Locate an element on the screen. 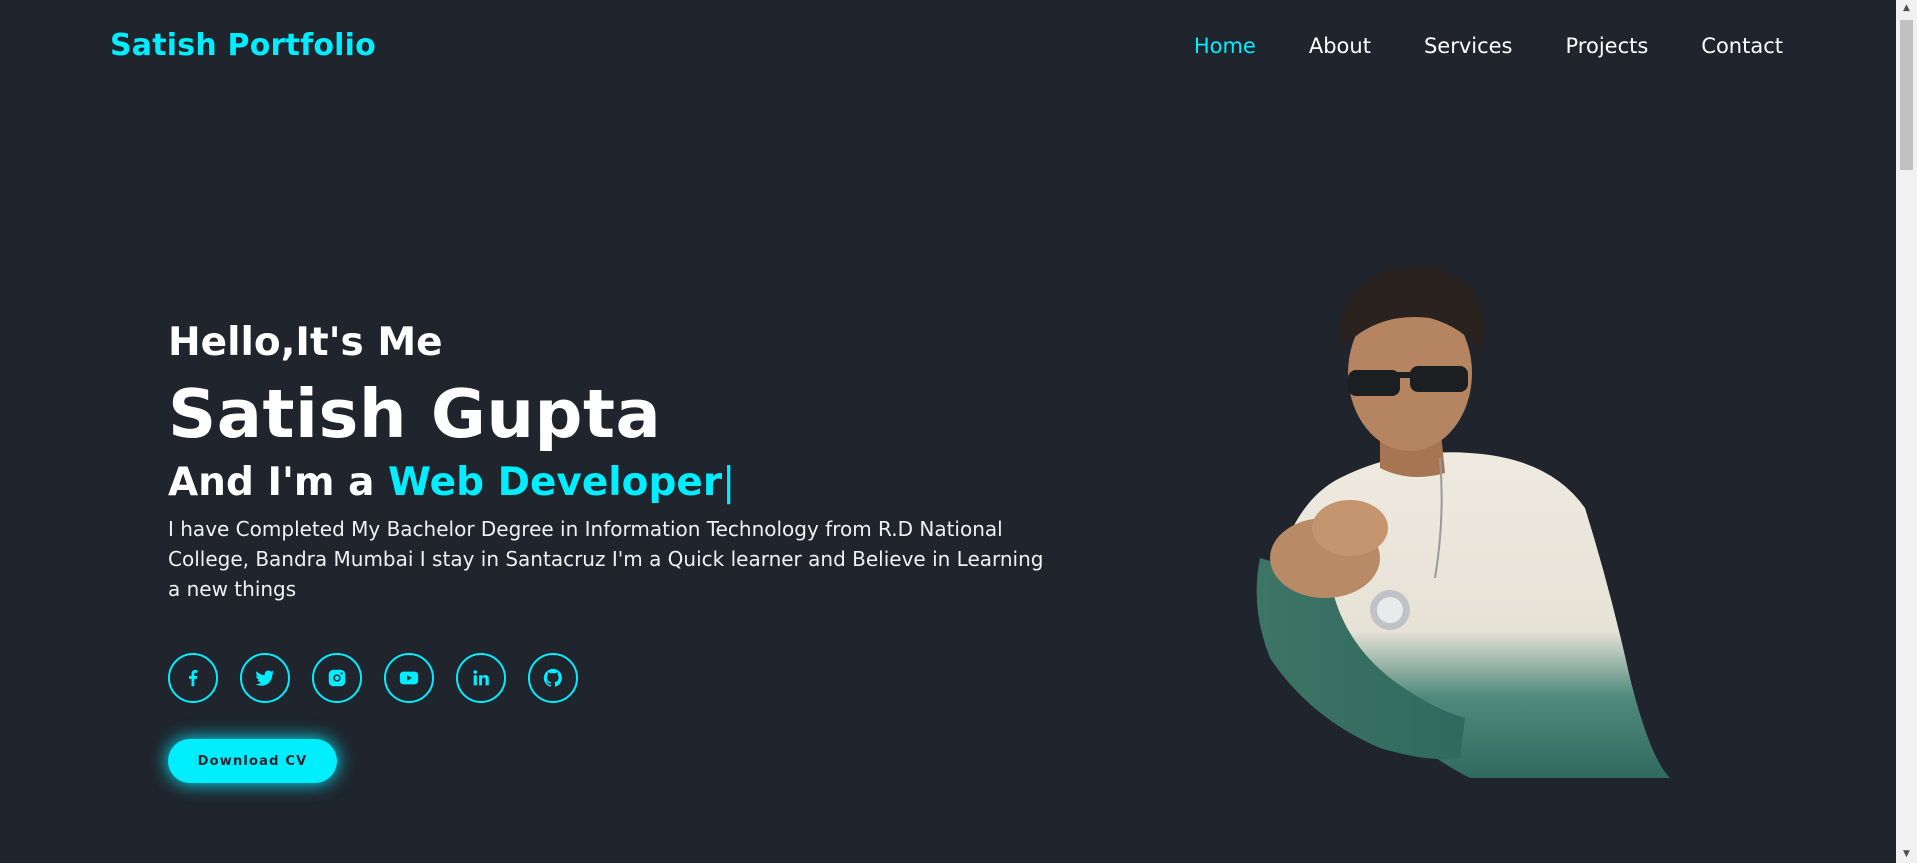 The height and width of the screenshot is (863, 1917). social-links is located at coordinates (373, 678).